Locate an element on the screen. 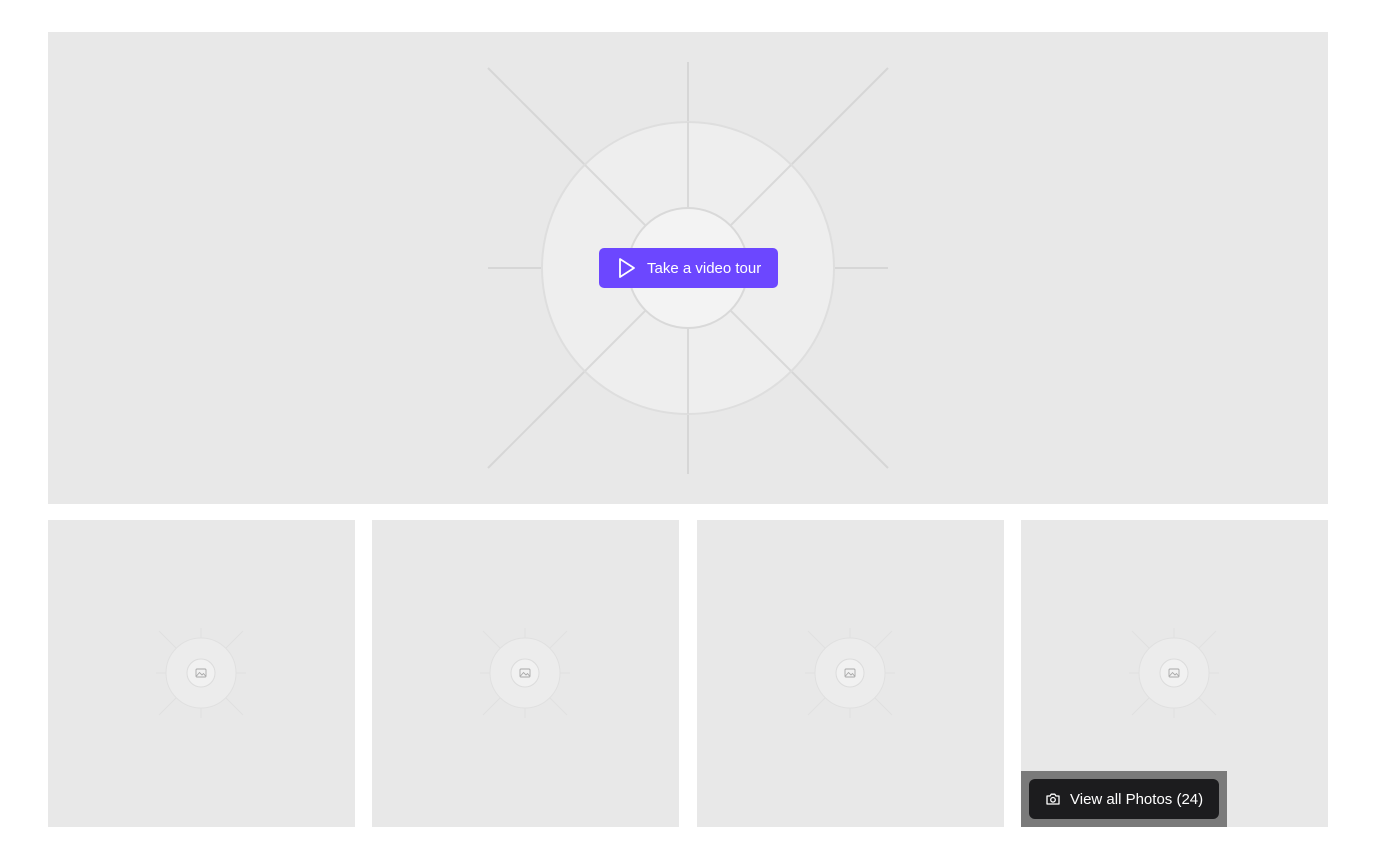  take-video-tour-button: Take a video tour is located at coordinates (688, 268).